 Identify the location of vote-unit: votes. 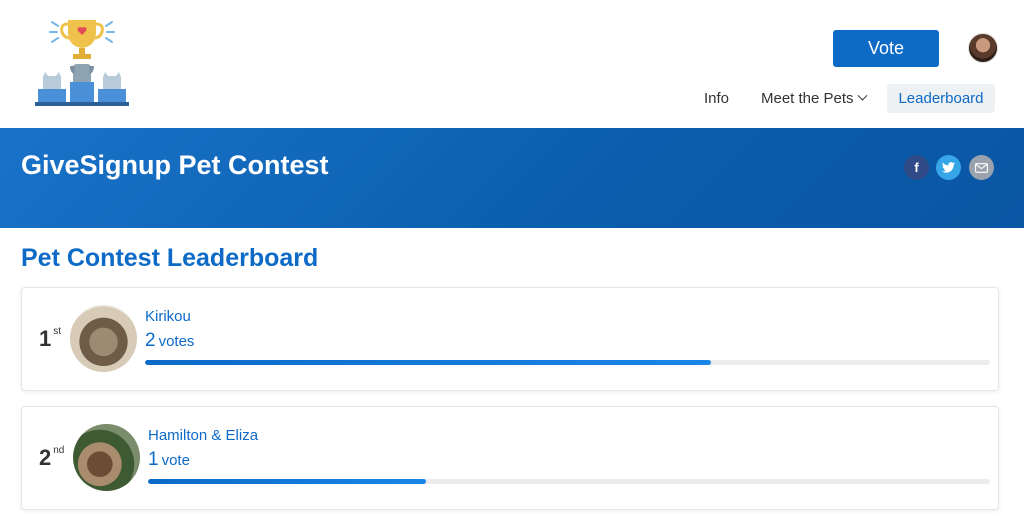
(176, 341).